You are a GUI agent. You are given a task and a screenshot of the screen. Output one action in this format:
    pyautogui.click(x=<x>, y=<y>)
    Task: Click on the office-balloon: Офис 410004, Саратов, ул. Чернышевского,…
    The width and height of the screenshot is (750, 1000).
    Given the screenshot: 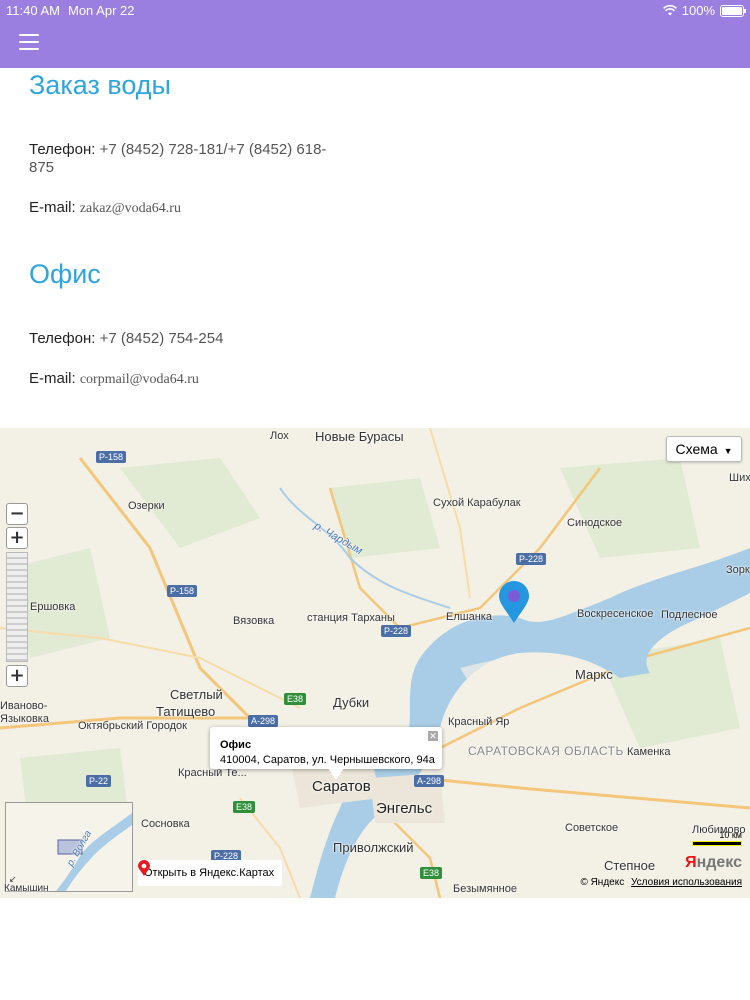 What is the action you would take?
    pyautogui.click(x=326, y=753)
    